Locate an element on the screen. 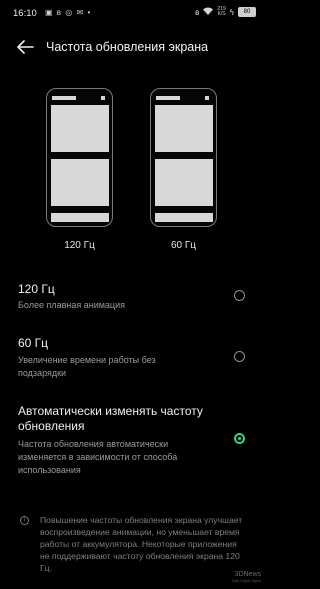 This screenshot has height=589, width=320. wifi-icon is located at coordinates (208, 12).